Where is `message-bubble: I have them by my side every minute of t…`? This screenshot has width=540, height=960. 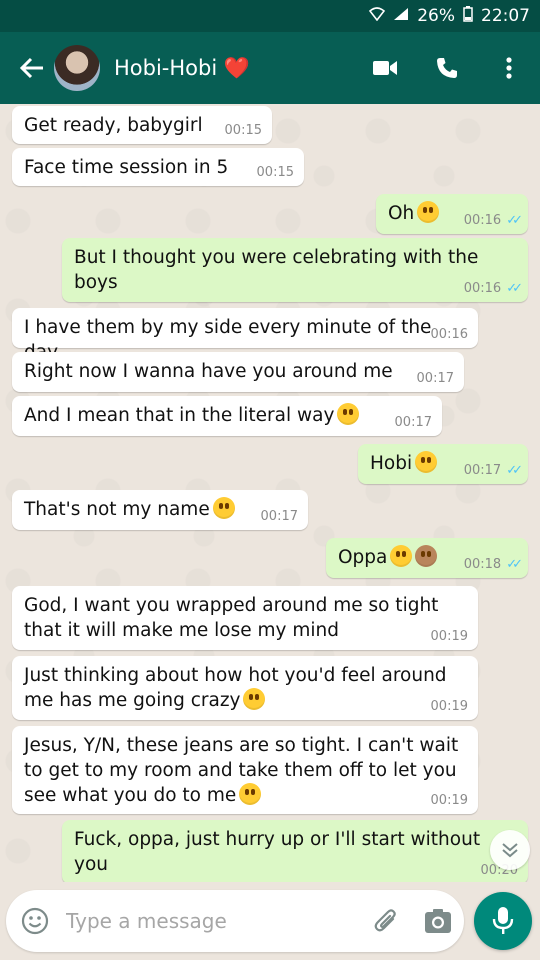
message-bubble: I have them by my side every minute of t… is located at coordinates (245, 335).